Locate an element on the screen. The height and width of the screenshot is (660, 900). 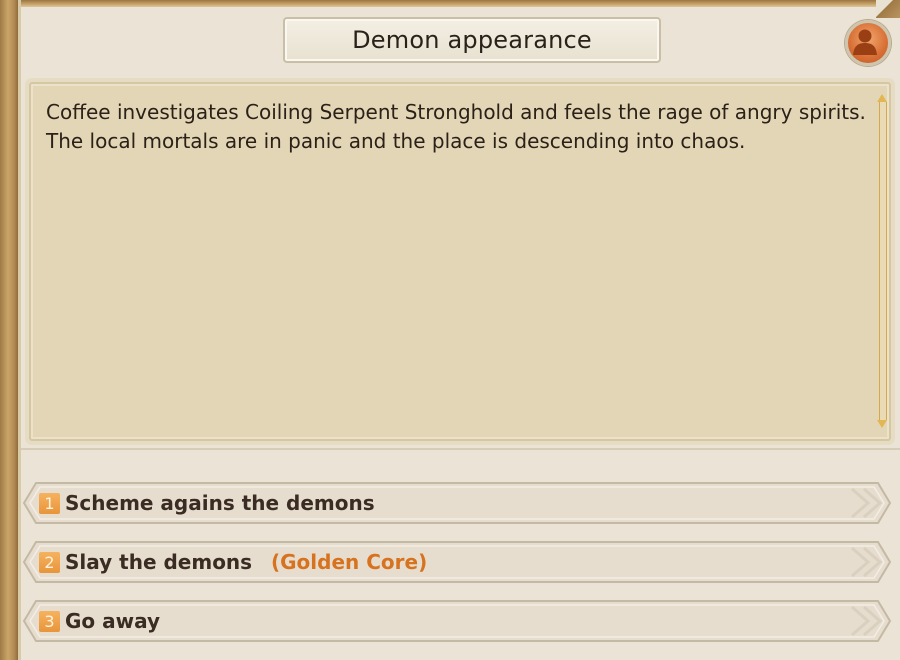
frame-left-inner-border is located at coordinates (19, 330).